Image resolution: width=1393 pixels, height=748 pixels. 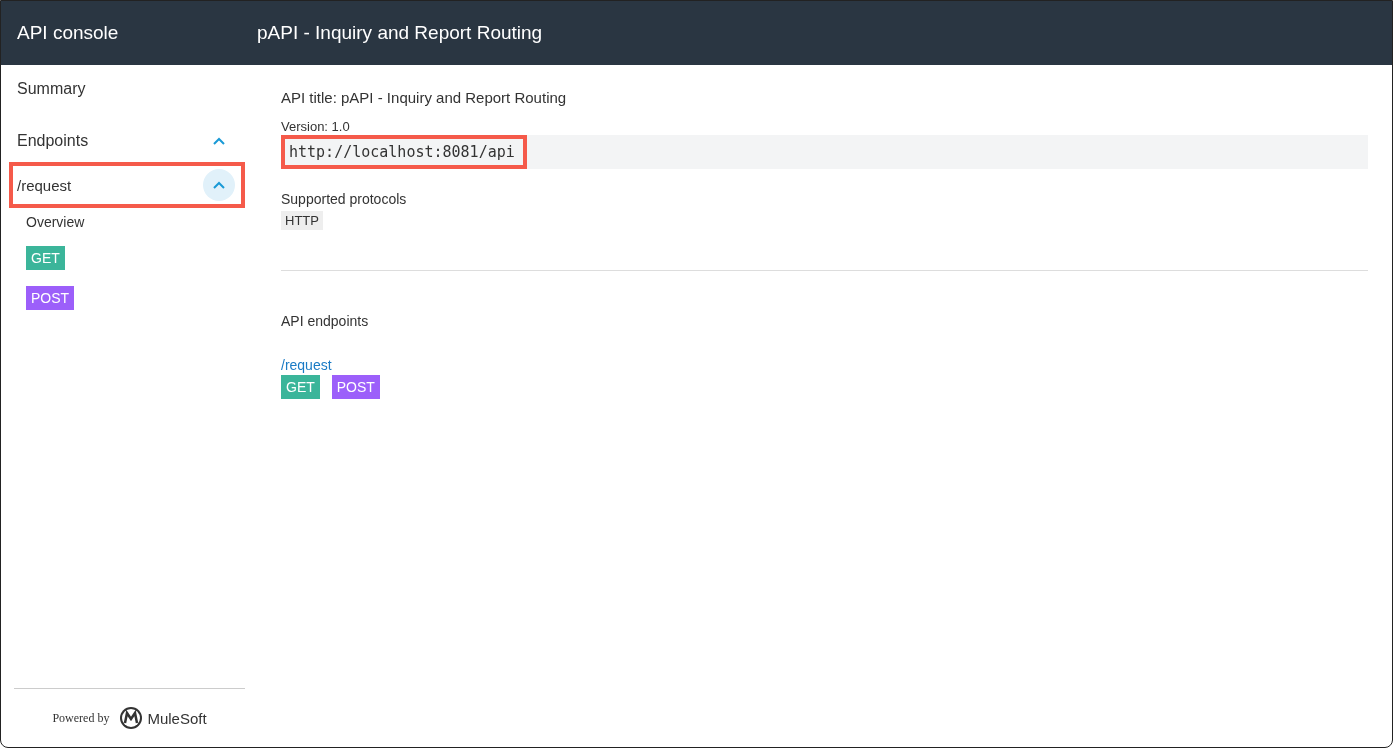 I want to click on version-text: Version: 1.0, so click(x=316, y=126).